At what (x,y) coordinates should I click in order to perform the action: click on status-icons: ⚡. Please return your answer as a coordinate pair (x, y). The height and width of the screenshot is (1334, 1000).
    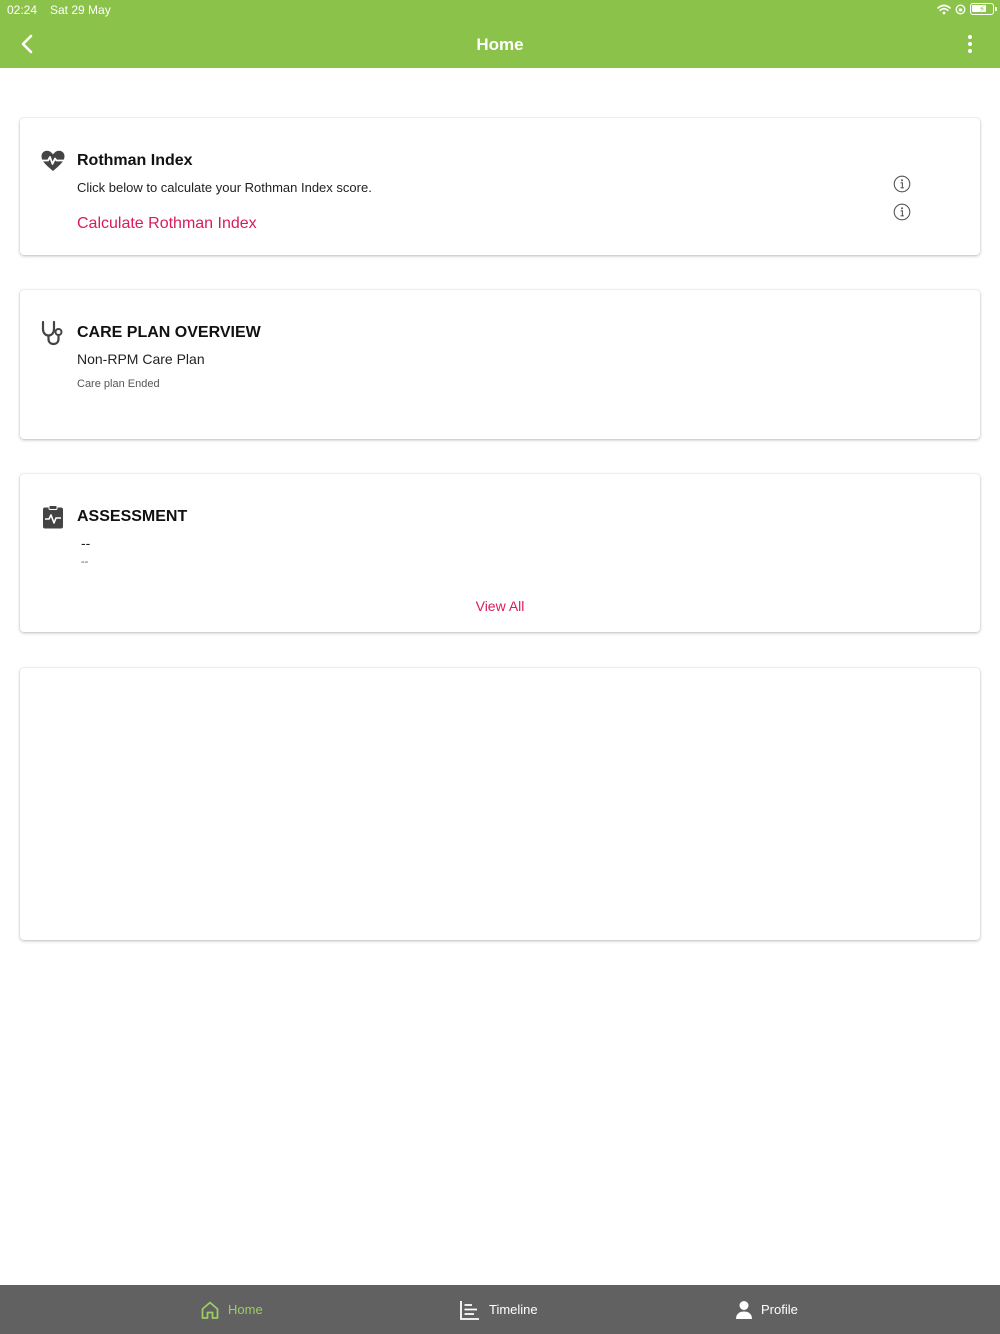
    Looking at the image, I should click on (967, 9).